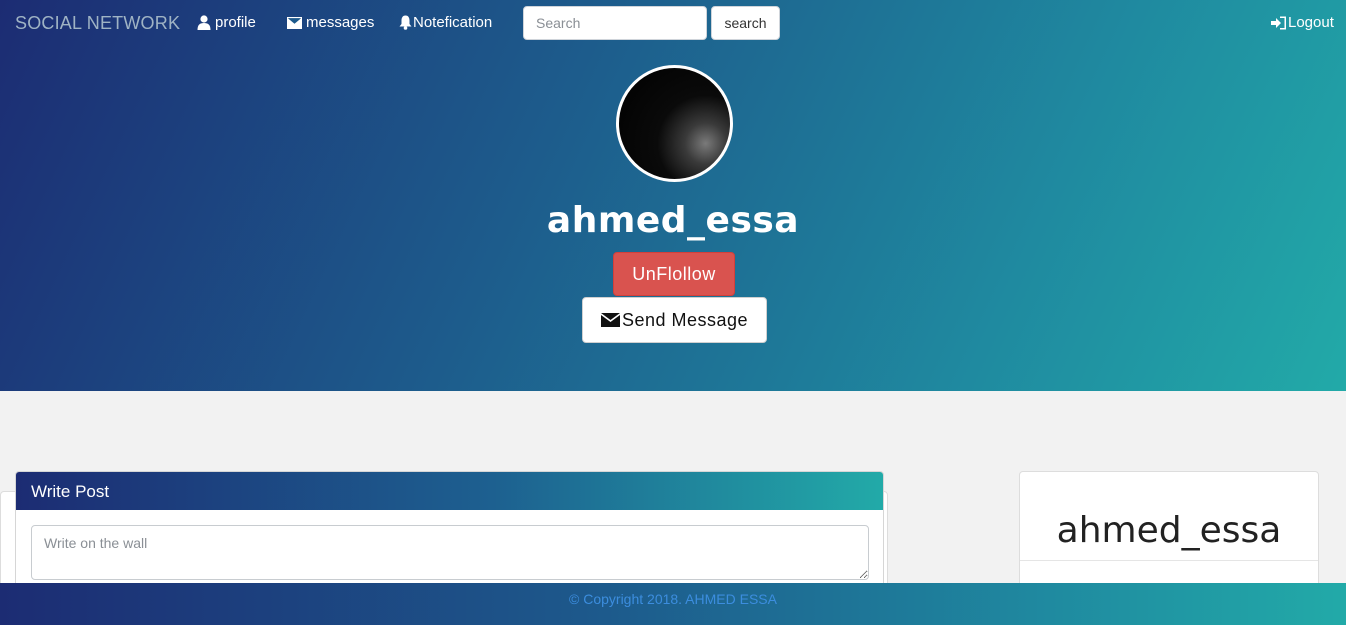 This screenshot has height=625, width=1346. What do you see at coordinates (615, 23) in the screenshot?
I see `search-input` at bounding box center [615, 23].